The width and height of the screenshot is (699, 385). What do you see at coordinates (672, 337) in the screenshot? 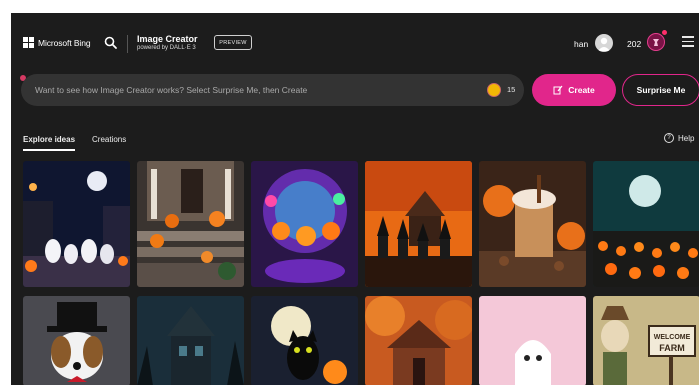
I see `sign-welcome-text: WELCOME` at bounding box center [672, 337].